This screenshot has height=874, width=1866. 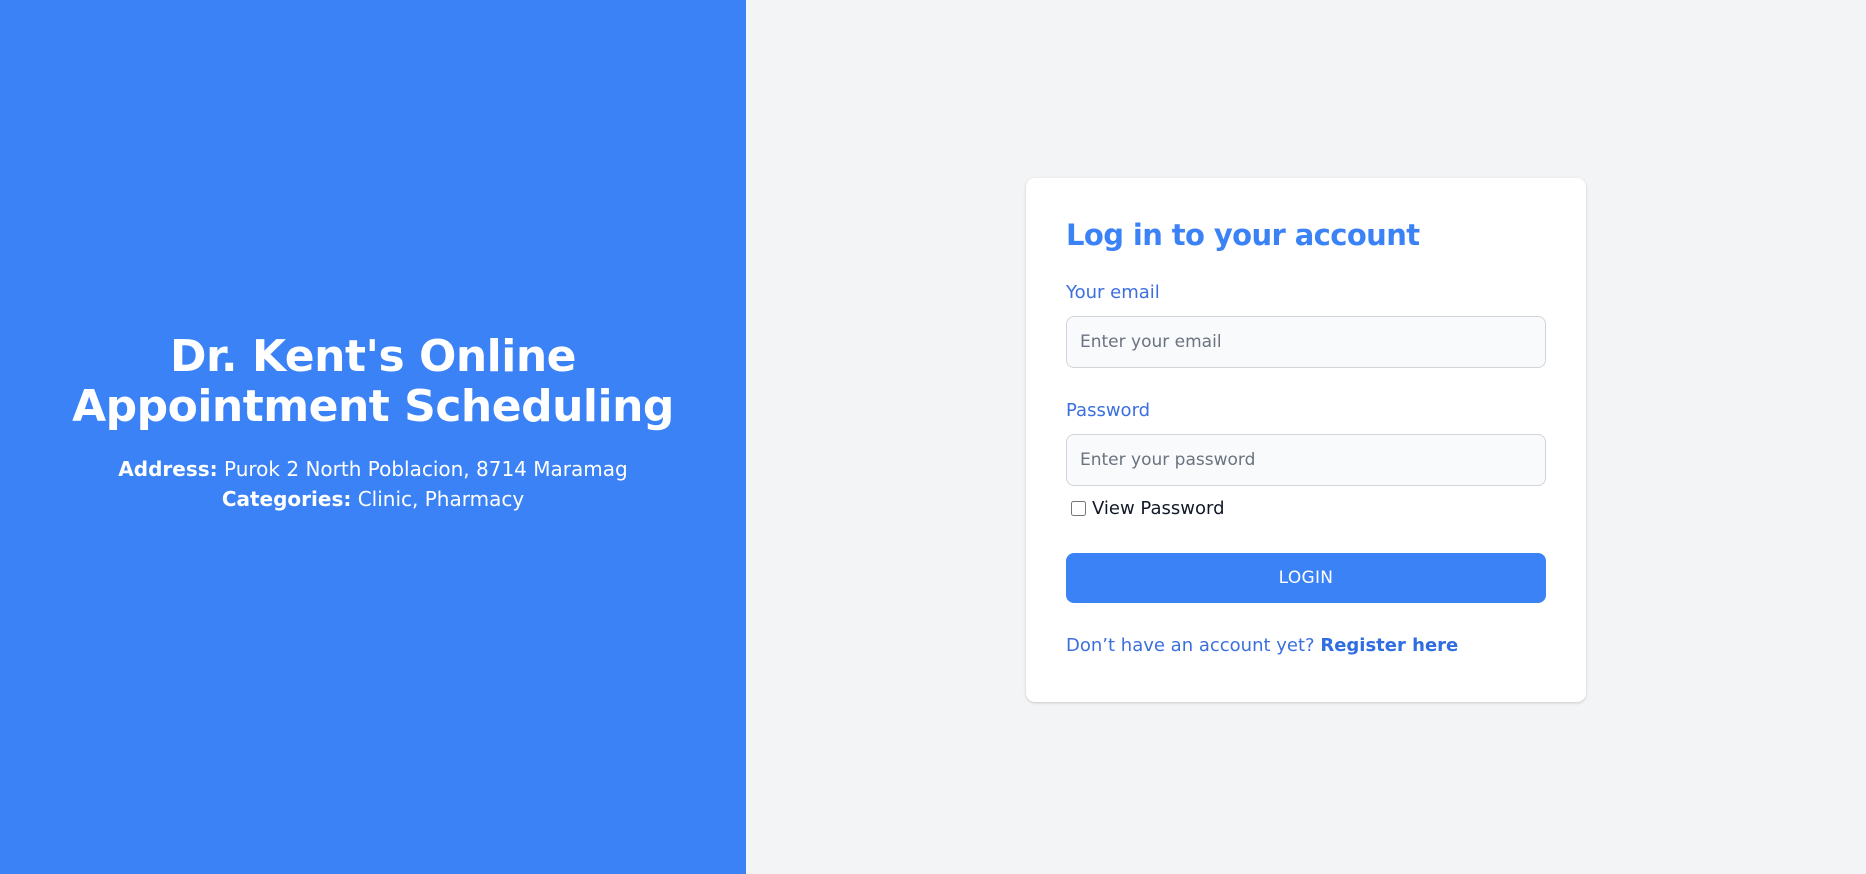 What do you see at coordinates (1306, 578) in the screenshot?
I see `login-button: LOGIN` at bounding box center [1306, 578].